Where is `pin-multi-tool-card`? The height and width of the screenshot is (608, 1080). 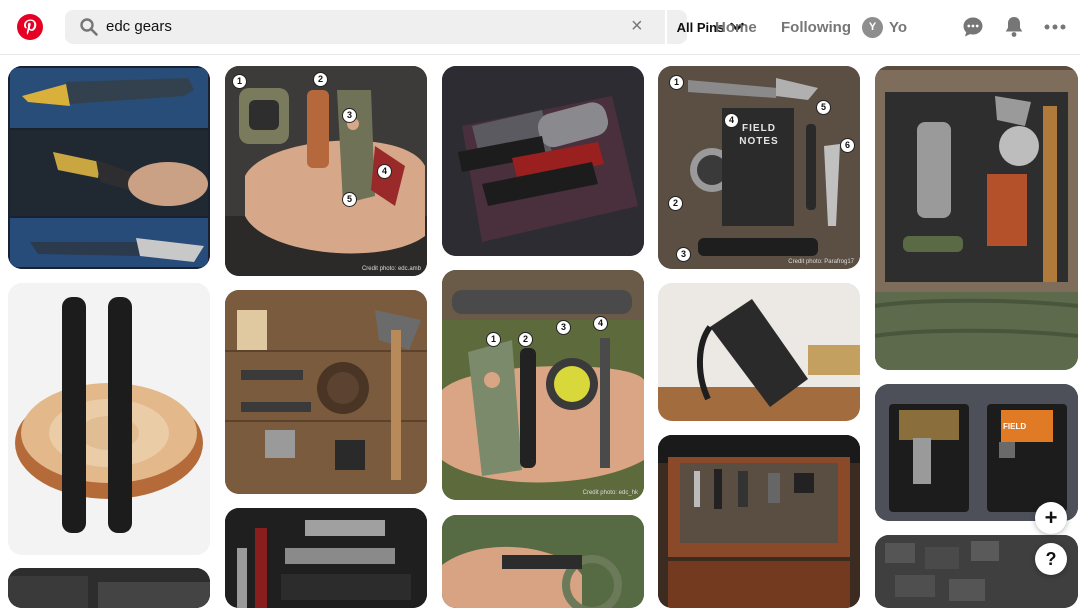 pin-multi-tool-card is located at coordinates (109, 588).